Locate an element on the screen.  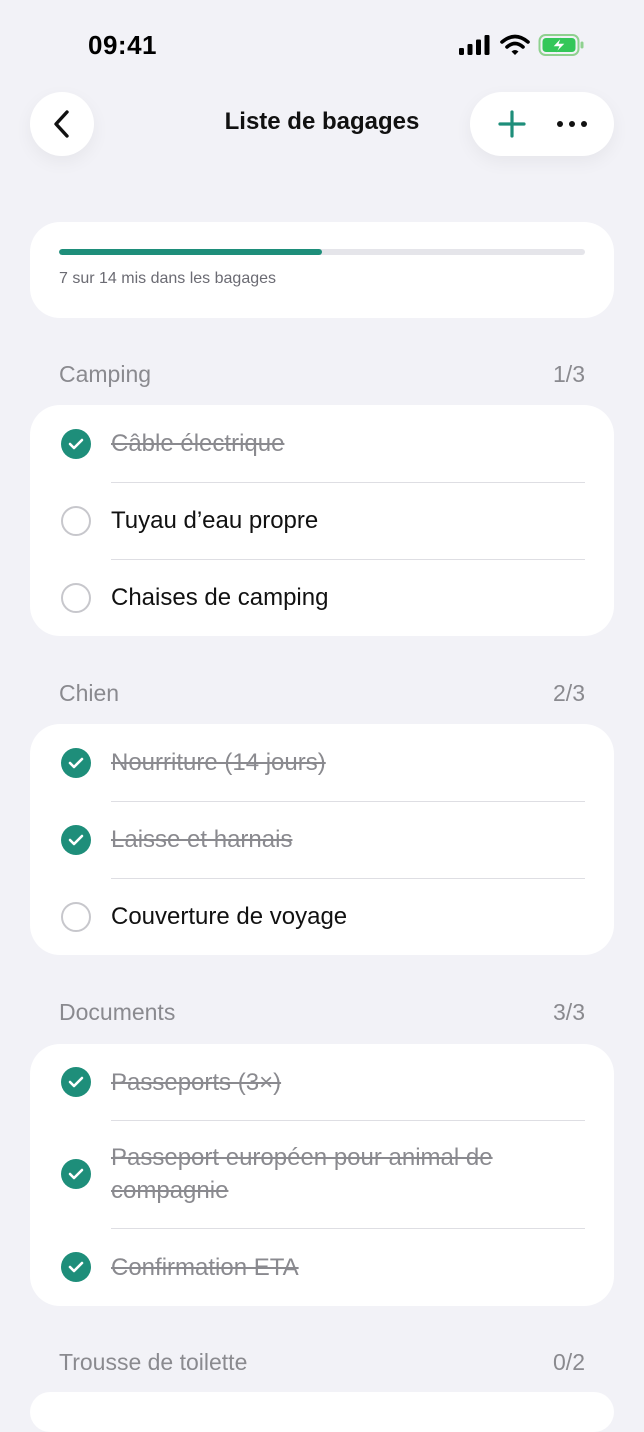
add-item-button is located at coordinates (512, 124).